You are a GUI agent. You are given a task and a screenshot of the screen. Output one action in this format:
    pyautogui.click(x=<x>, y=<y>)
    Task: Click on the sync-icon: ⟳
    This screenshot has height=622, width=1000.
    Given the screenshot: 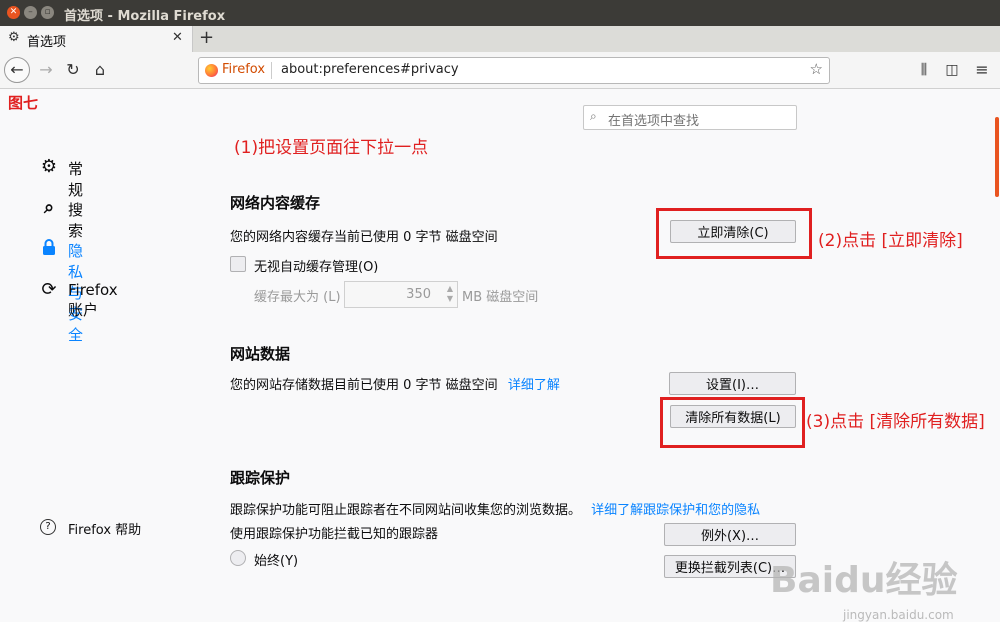 What is the action you would take?
    pyautogui.click(x=49, y=289)
    